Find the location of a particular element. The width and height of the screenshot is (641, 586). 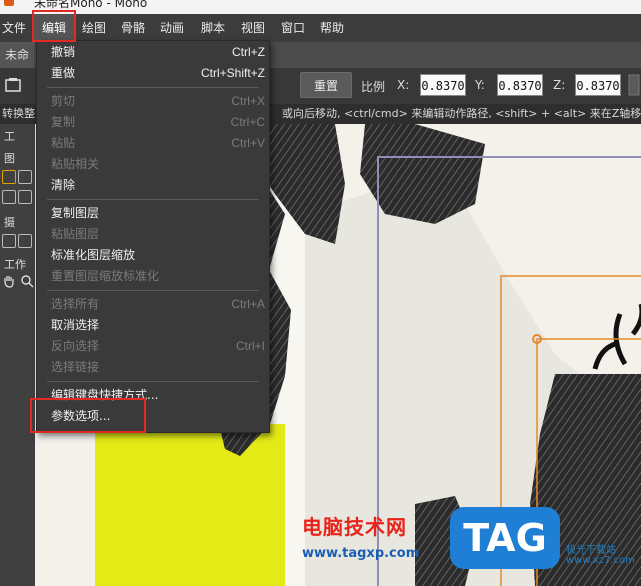

menu-item-paste-layer: 粘贴图层 is located at coordinates (152, 234).